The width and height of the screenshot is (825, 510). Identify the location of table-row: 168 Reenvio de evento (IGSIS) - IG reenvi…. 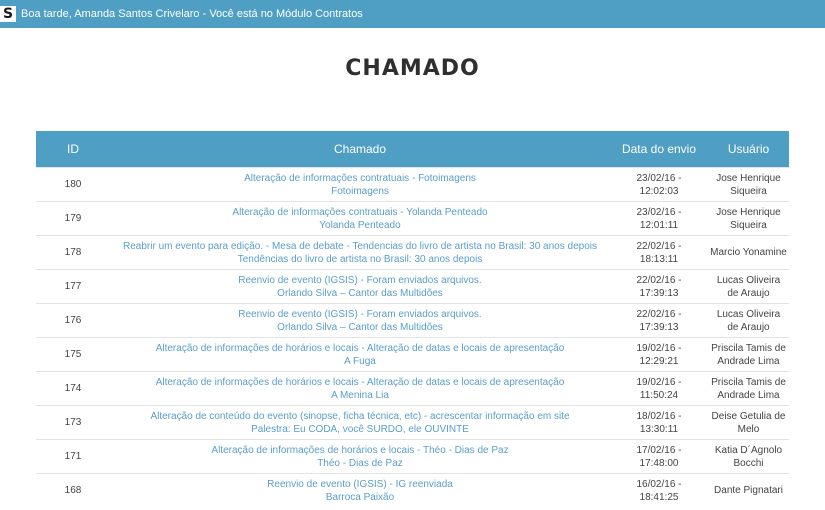
(412, 490).